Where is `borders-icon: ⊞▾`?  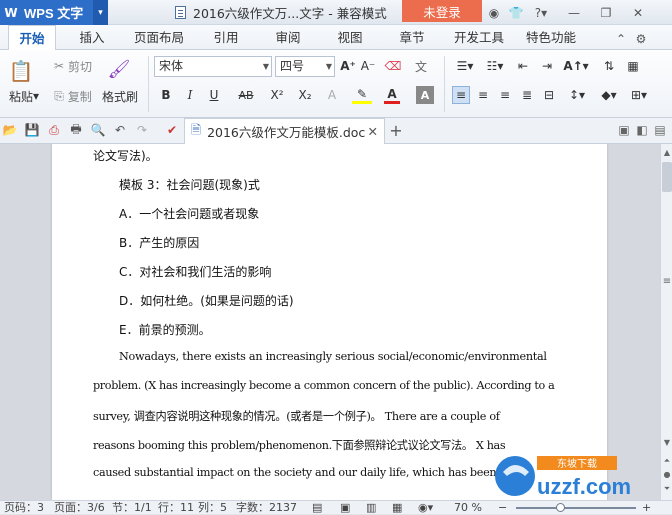 borders-icon: ⊞▾ is located at coordinates (639, 95).